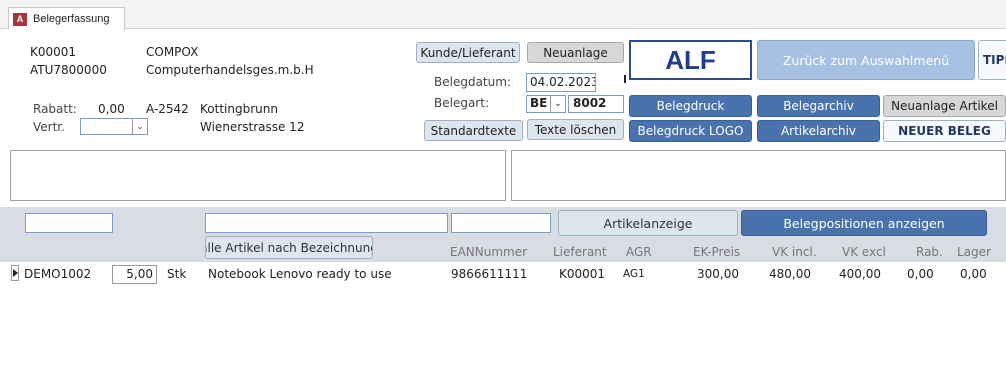 This screenshot has height=376, width=1006. What do you see at coordinates (49, 127) in the screenshot?
I see `vertr-label: Vertr.` at bounding box center [49, 127].